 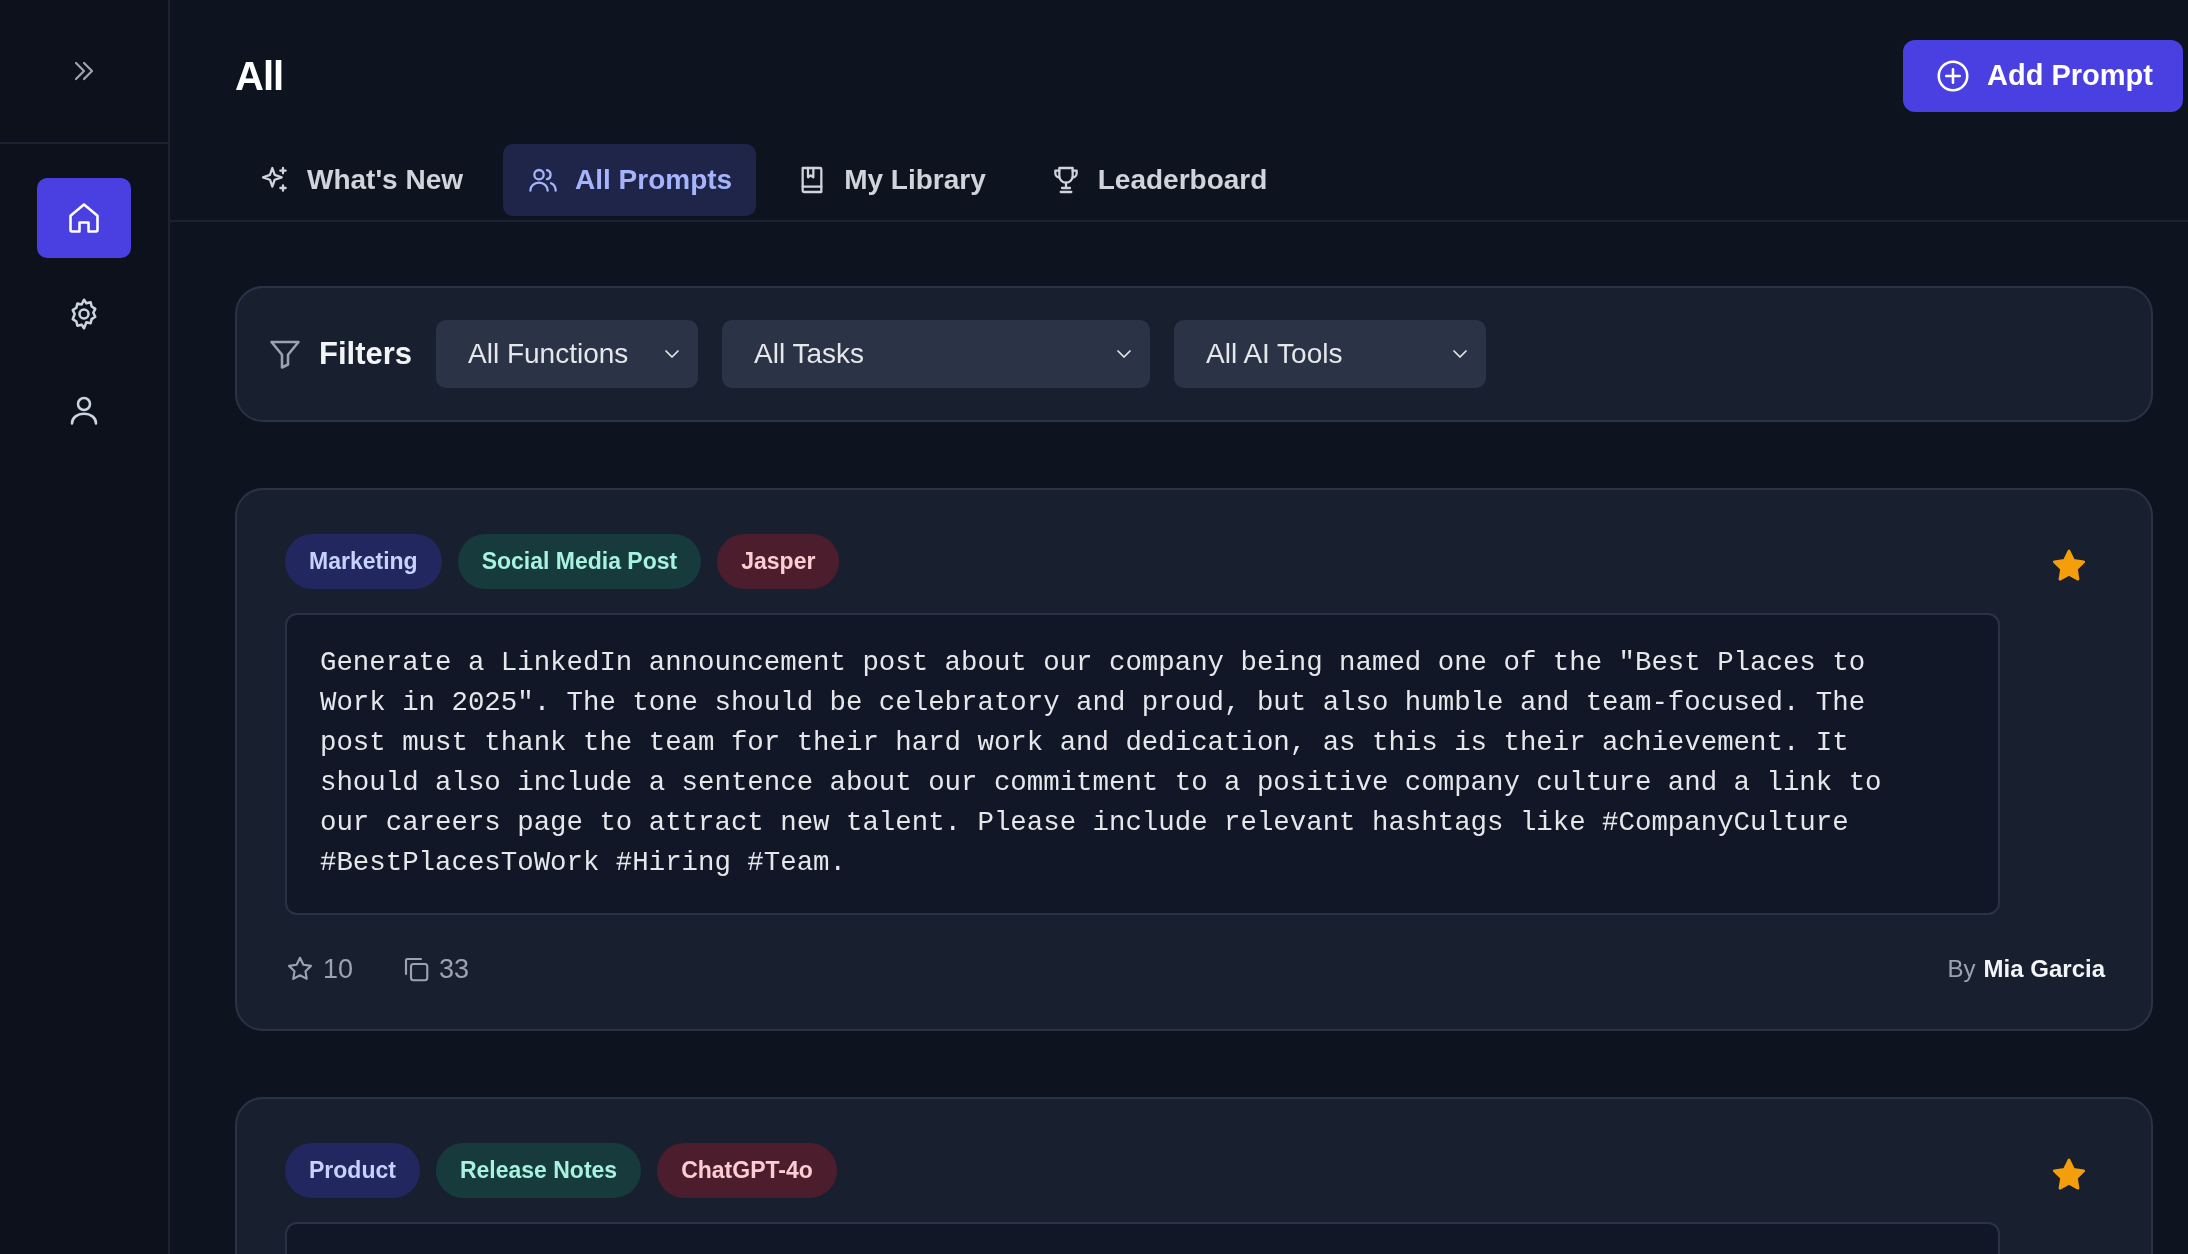 I want to click on home-icon, so click(x=84, y=218).